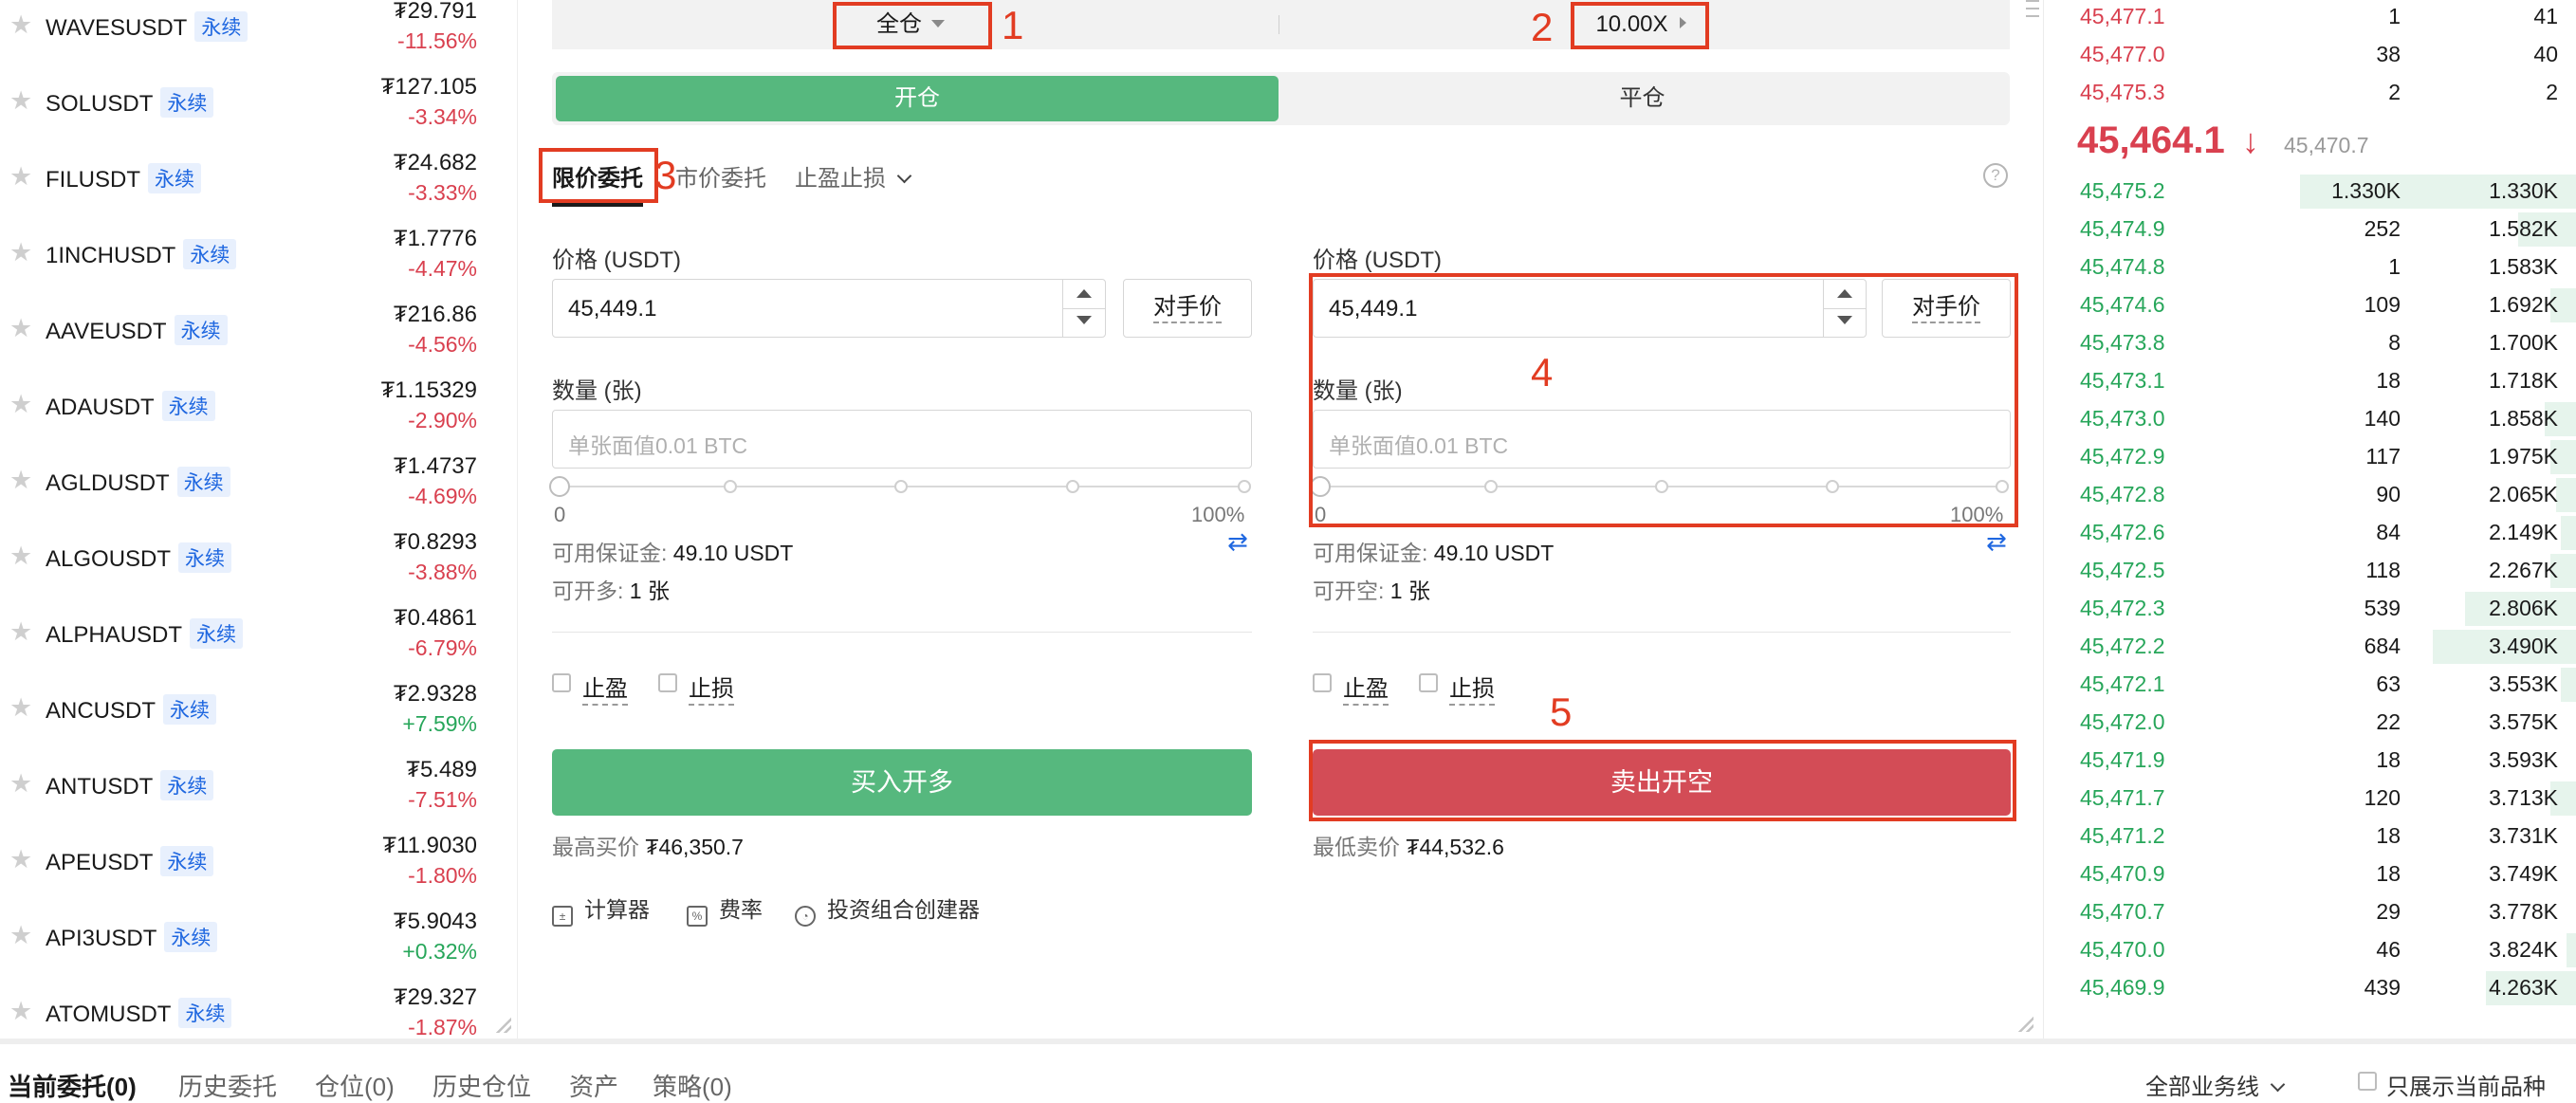 Image resolution: width=2576 pixels, height=1103 pixels. Describe the element at coordinates (355, 1085) in the screenshot. I see `tab-positions: 仓位(0)` at that location.